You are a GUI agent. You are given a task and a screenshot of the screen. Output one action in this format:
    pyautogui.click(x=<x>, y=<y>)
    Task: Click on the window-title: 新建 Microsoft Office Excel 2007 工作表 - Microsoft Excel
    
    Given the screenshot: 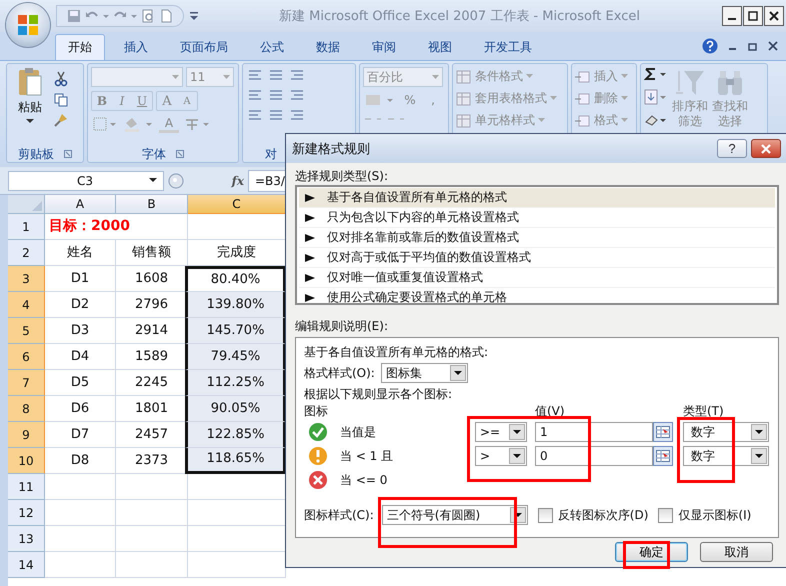 What is the action you would take?
    pyautogui.click(x=459, y=16)
    